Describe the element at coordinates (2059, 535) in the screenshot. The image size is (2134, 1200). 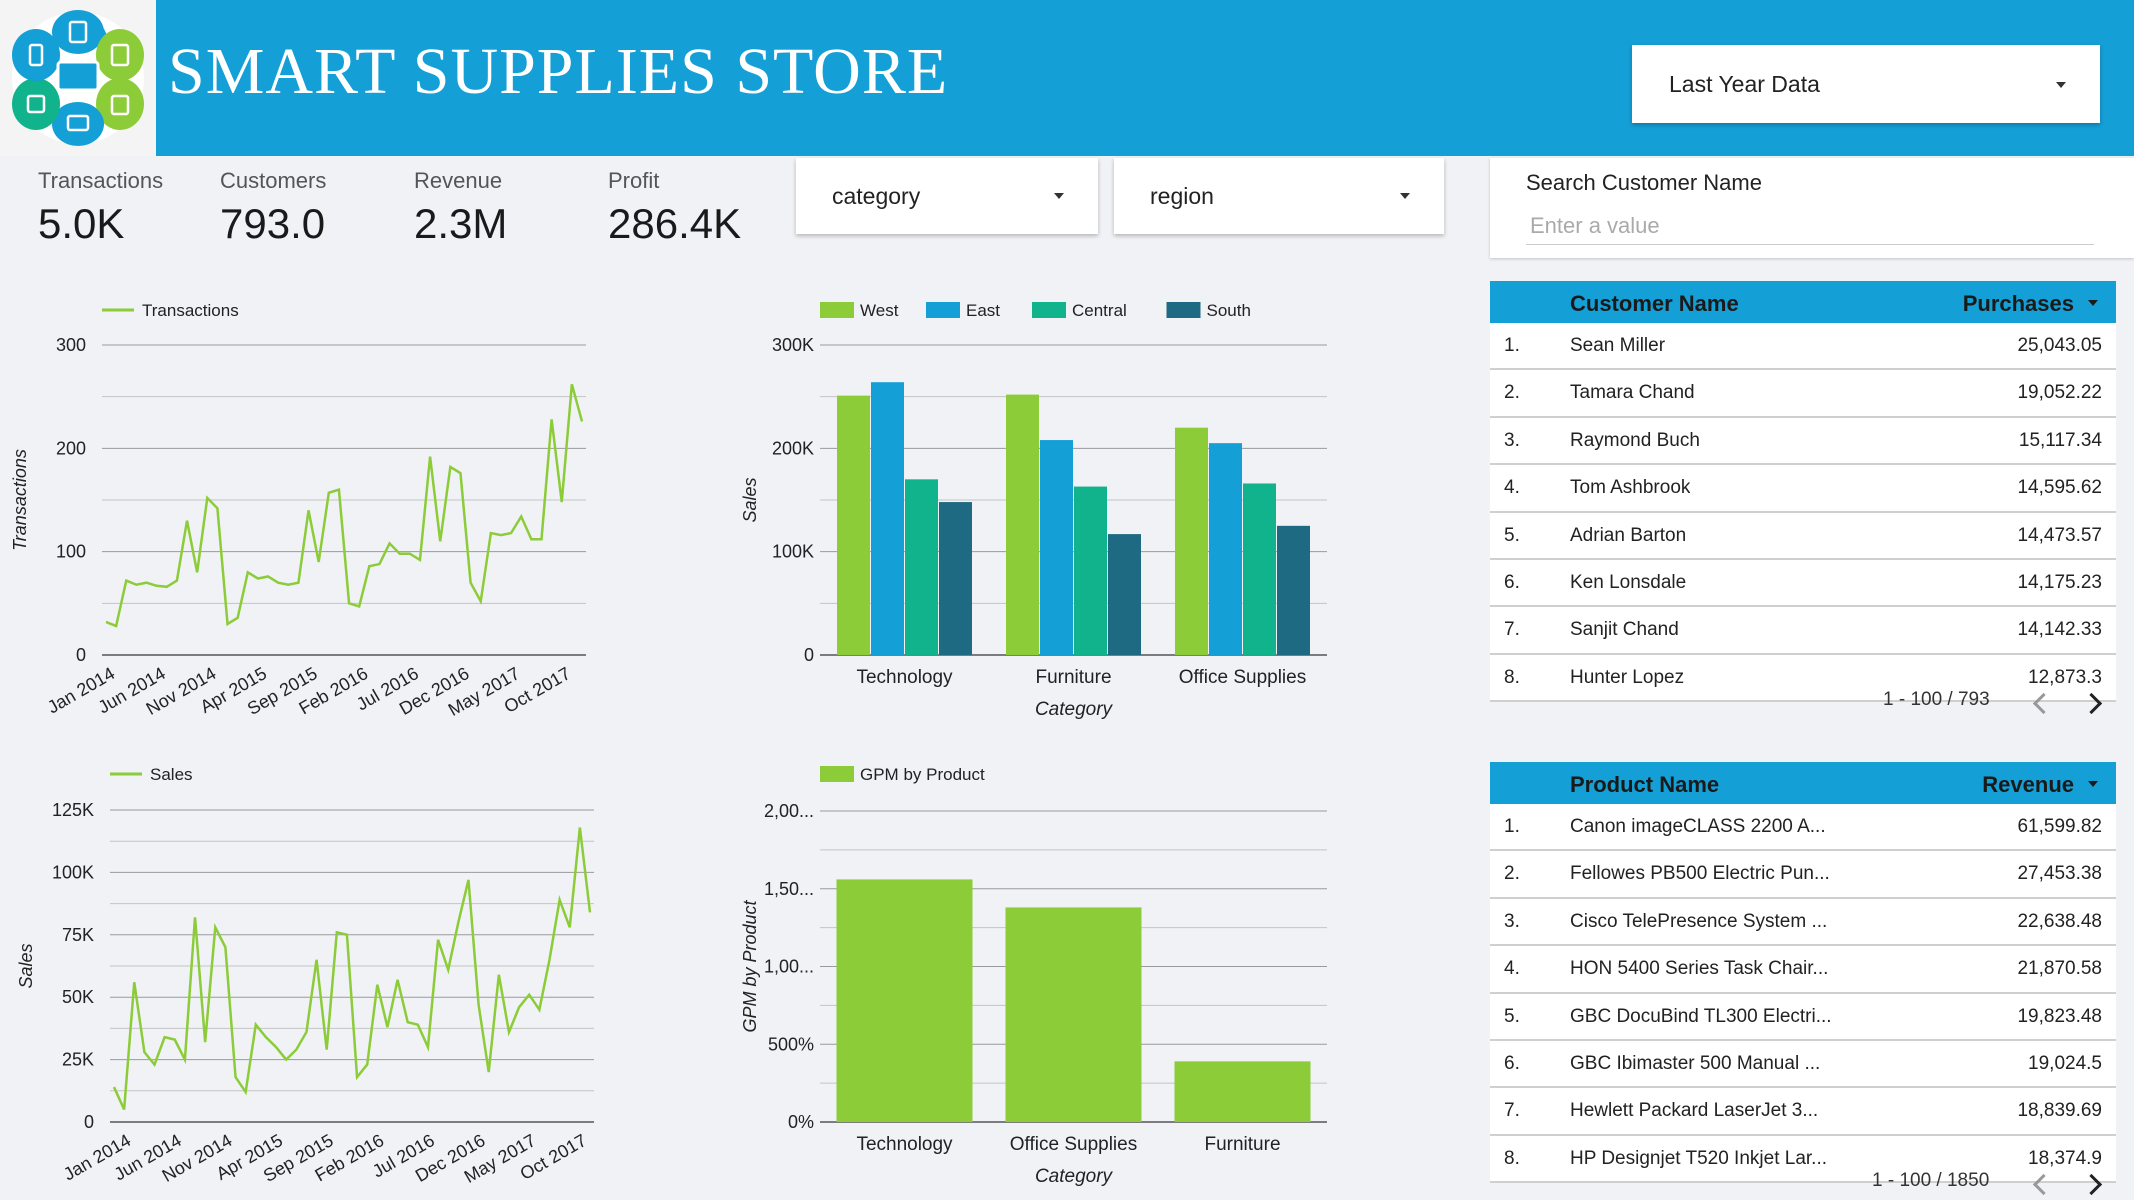
I see `row-value: 14,473.57` at that location.